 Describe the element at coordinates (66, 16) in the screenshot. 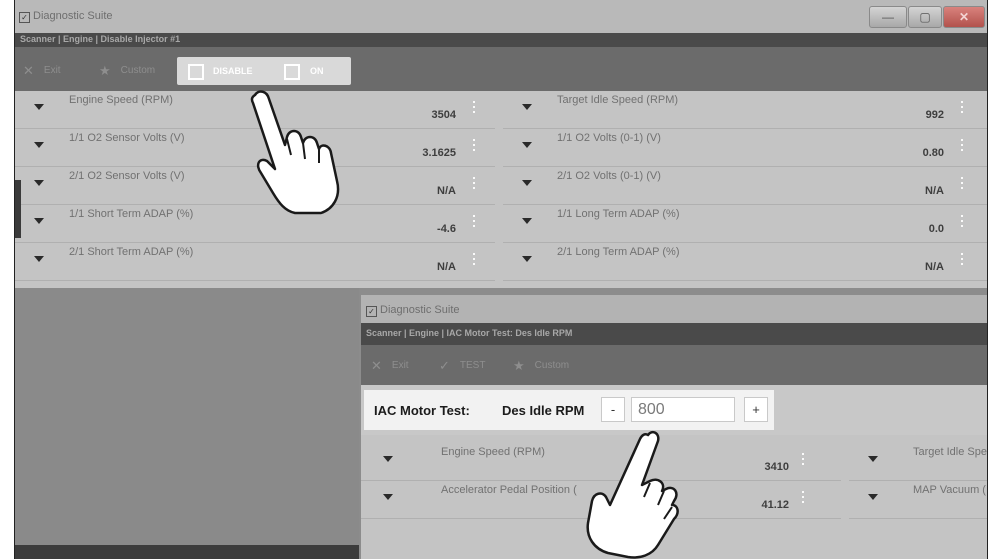

I see `window1-app-title: ✓ Diagnostic Suite` at that location.